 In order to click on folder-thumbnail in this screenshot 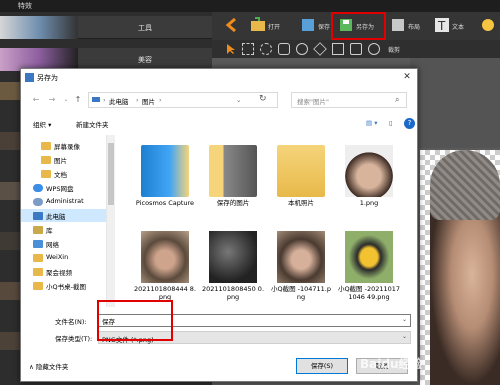, I will do `click(165, 171)`.